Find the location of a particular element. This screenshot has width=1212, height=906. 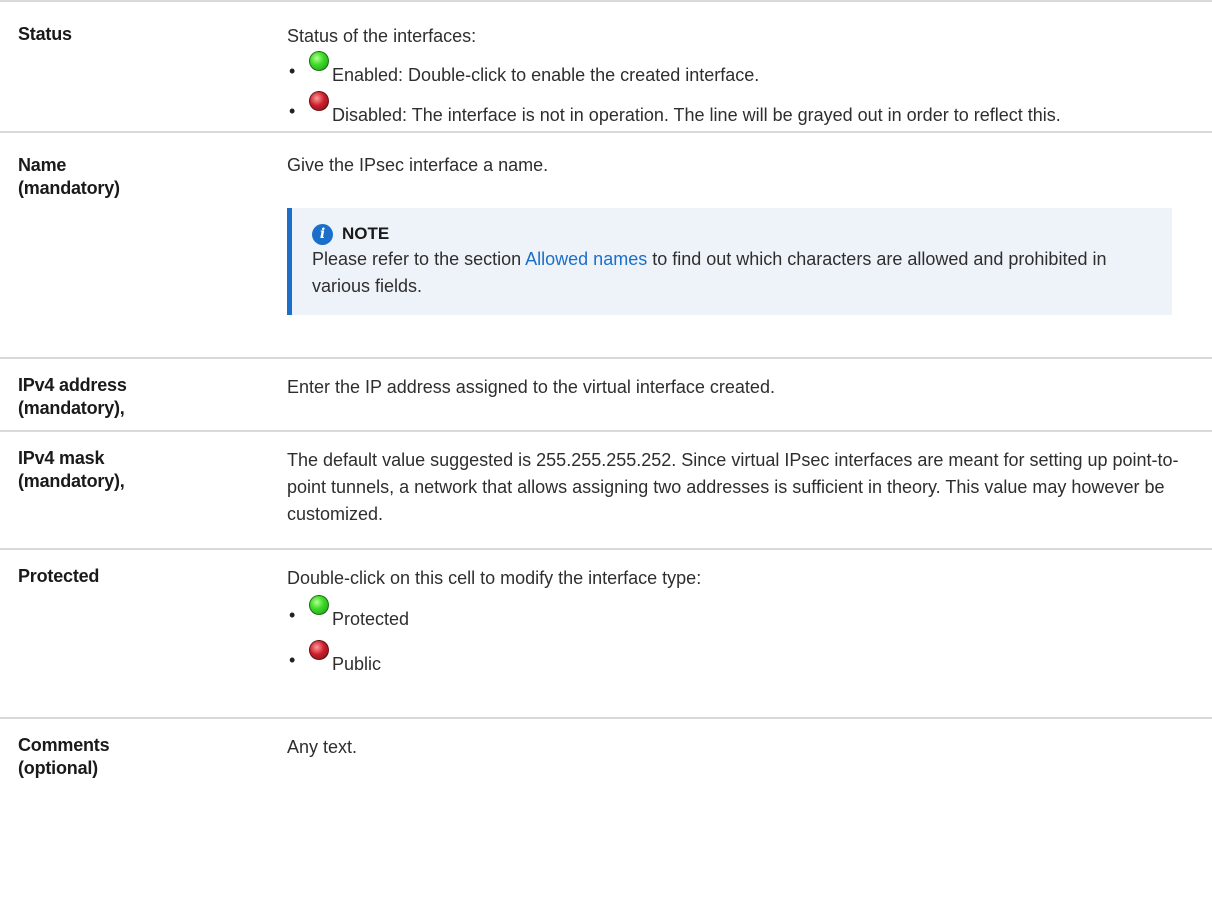

info-icon: i is located at coordinates (322, 234).